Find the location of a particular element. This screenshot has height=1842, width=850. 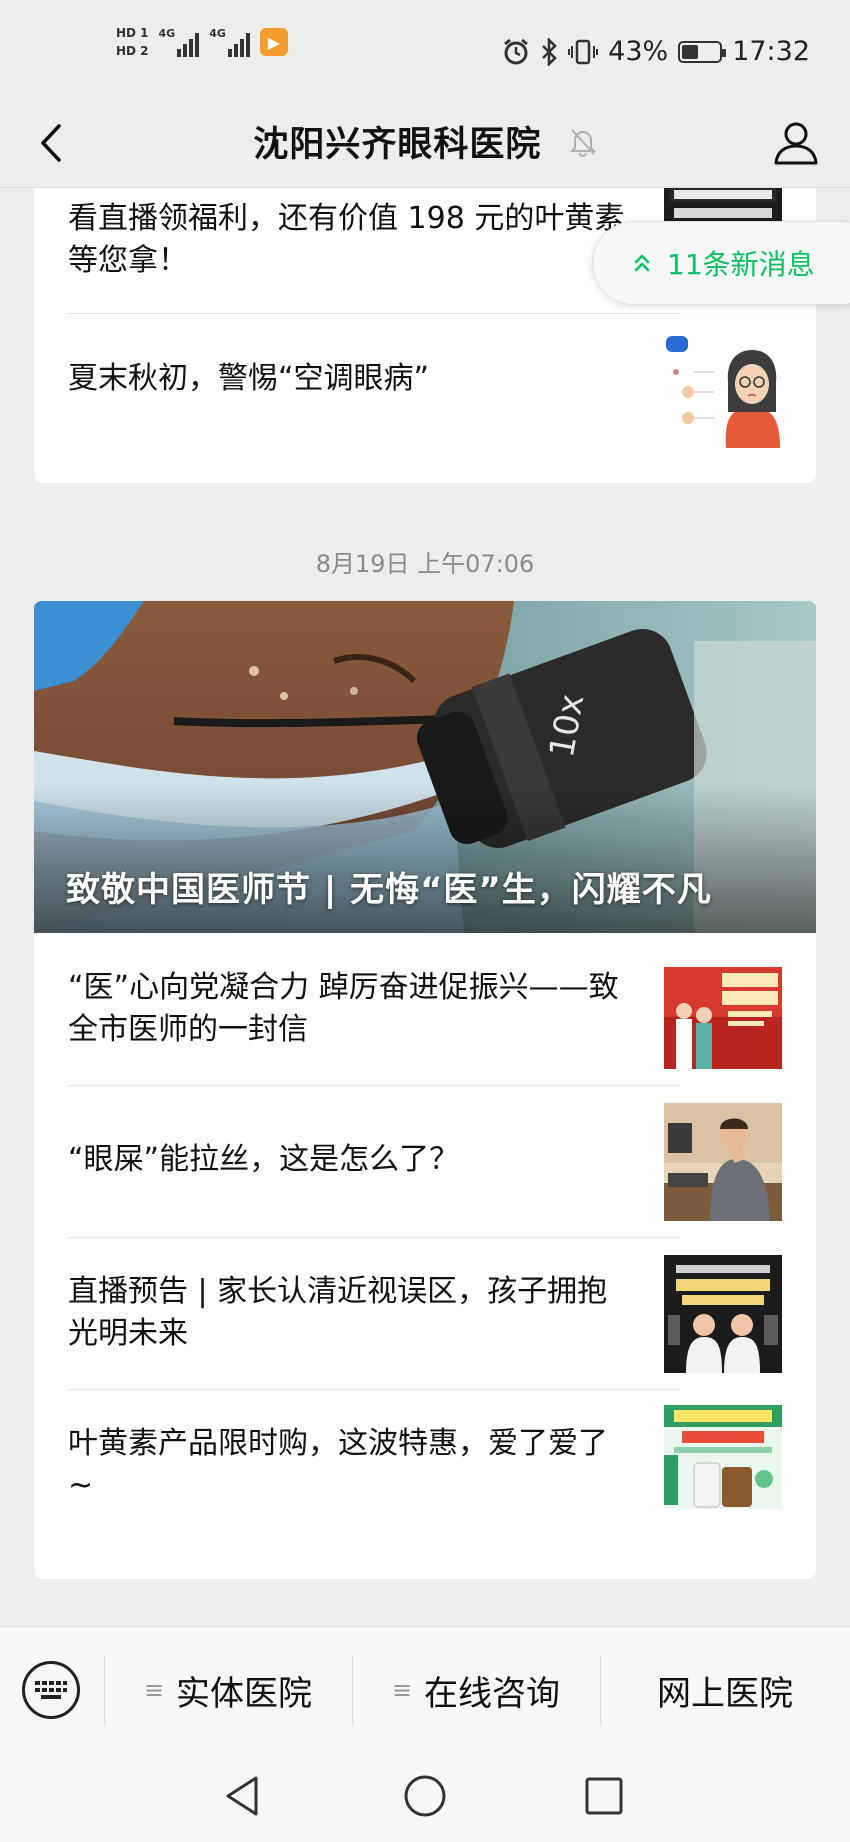

double-chevron-up-icon is located at coordinates (642, 263).